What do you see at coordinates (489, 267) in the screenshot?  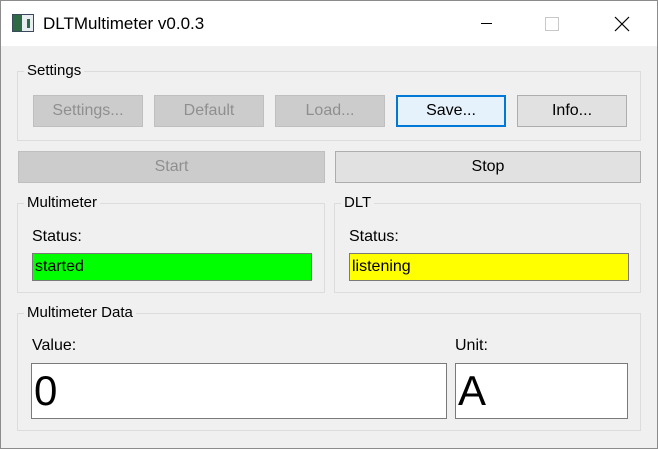 I see `dlt-status-field: listening` at bounding box center [489, 267].